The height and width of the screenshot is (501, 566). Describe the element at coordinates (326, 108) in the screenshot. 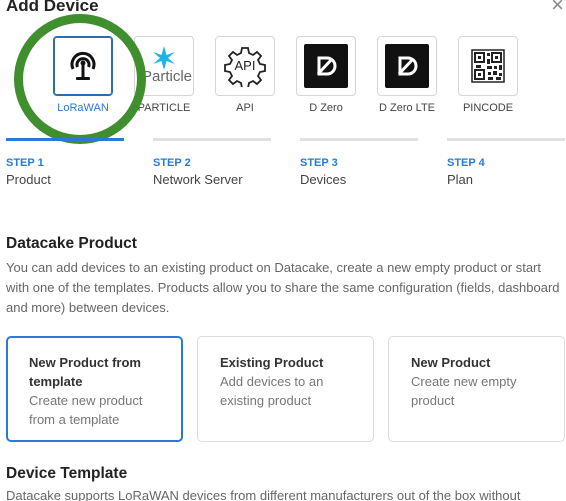

I see `device-type-label: D Zero` at that location.